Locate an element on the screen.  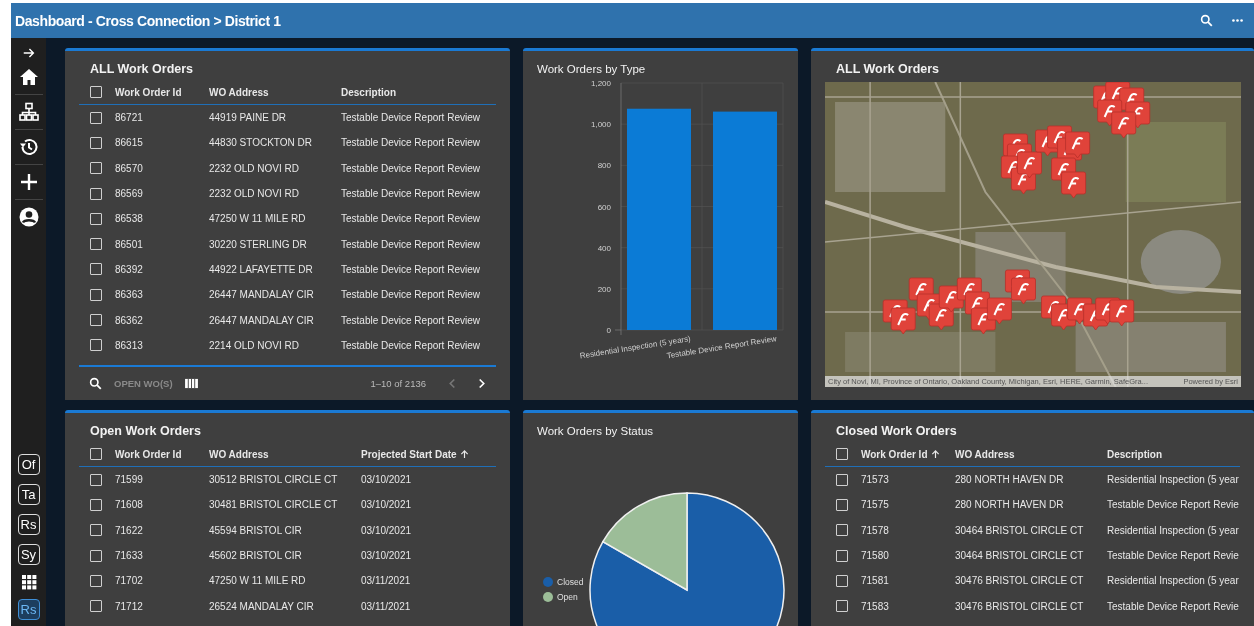
table-cell: 44922 LAFAYETTE DR is located at coordinates (261, 269).